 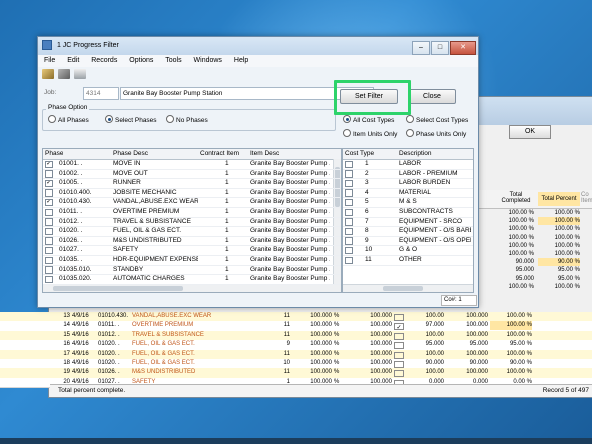 What do you see at coordinates (63, 74) in the screenshot?
I see `tools-icon` at bounding box center [63, 74].